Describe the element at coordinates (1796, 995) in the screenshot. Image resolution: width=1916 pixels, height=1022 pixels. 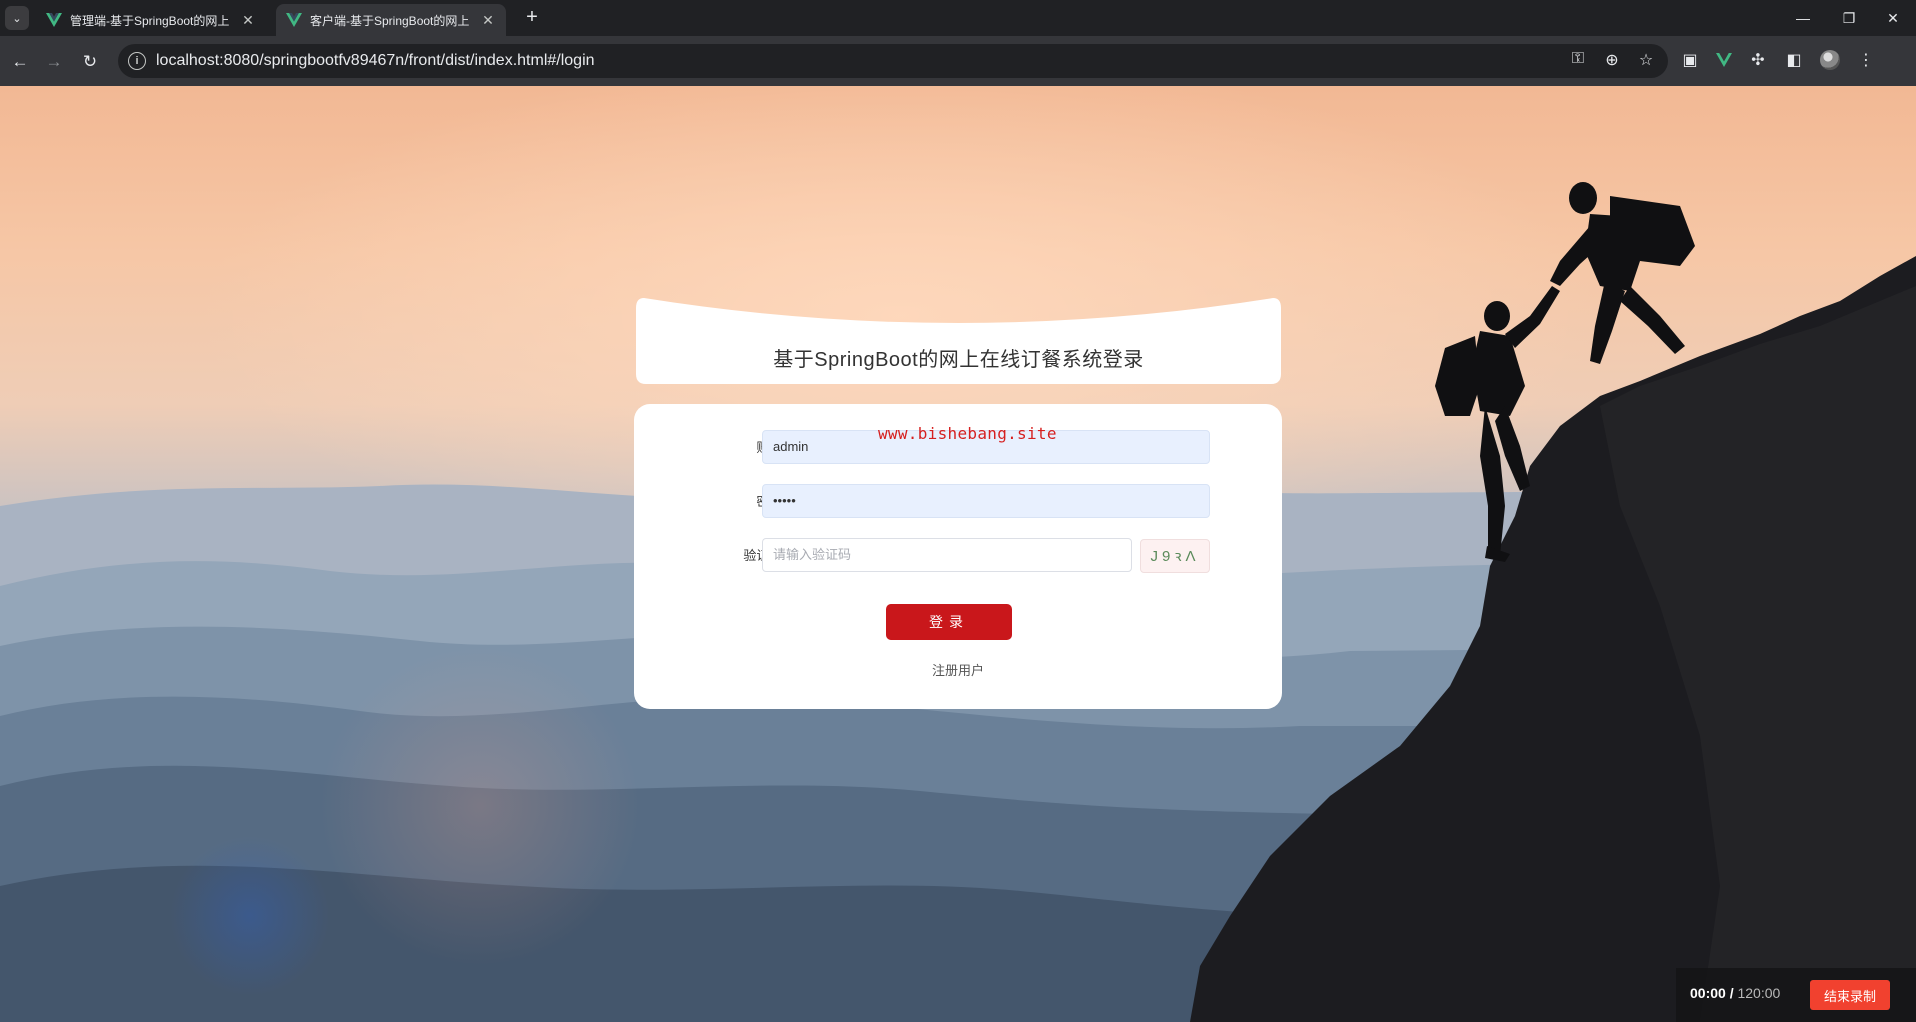
I see `screen-recorder-widget: 00:00 / 120:00 结束录制` at that location.